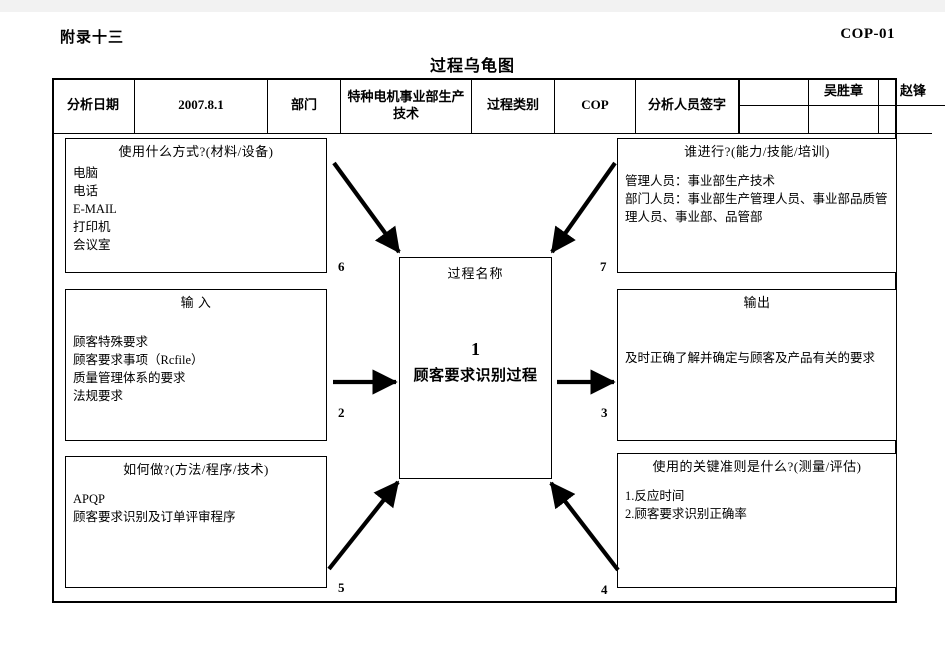 Image resolution: width=945 pixels, height=669 pixels. What do you see at coordinates (603, 266) in the screenshot?
I see `arrow-label-7: 7` at bounding box center [603, 266].